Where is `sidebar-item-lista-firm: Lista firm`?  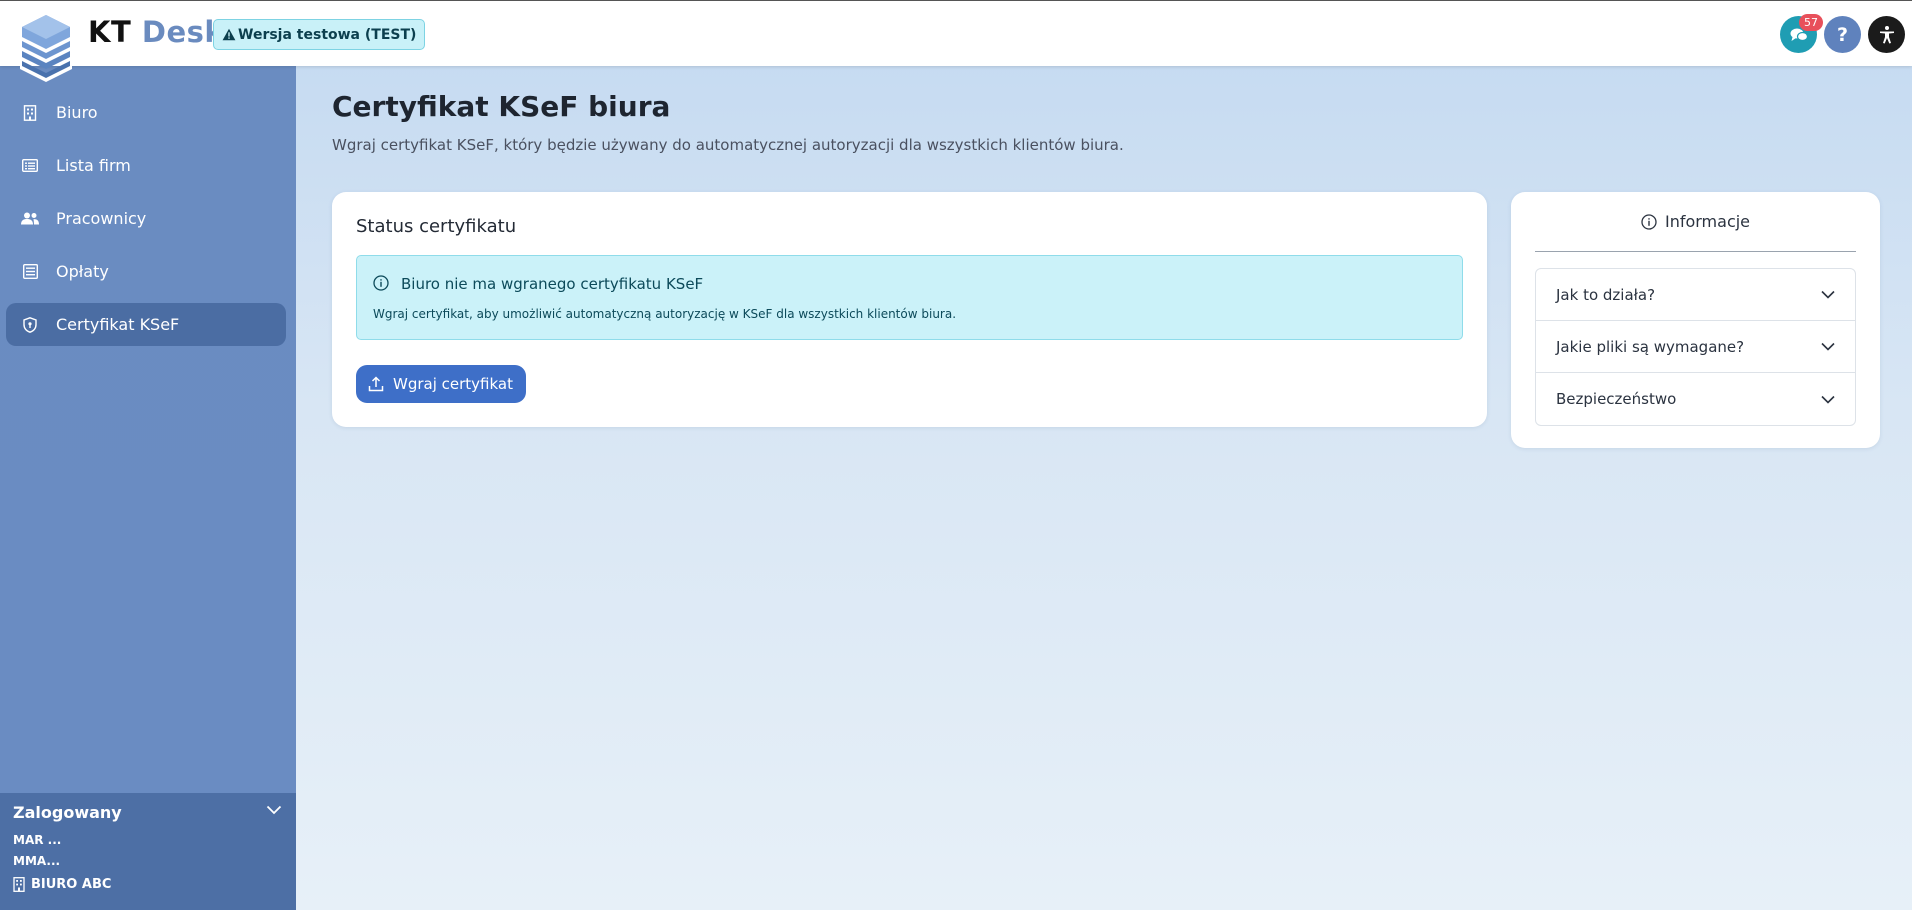
sidebar-item-lista-firm: Lista firm is located at coordinates (146, 165).